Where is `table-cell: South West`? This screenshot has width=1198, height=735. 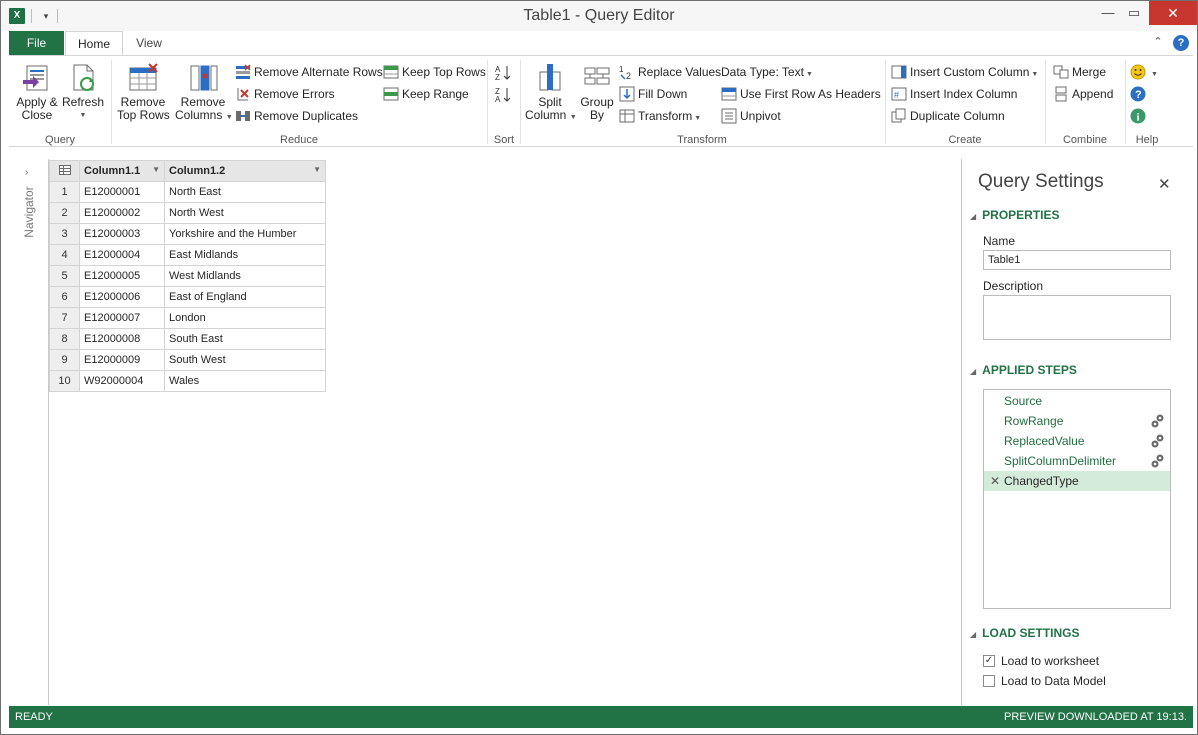 table-cell: South West is located at coordinates (245, 360).